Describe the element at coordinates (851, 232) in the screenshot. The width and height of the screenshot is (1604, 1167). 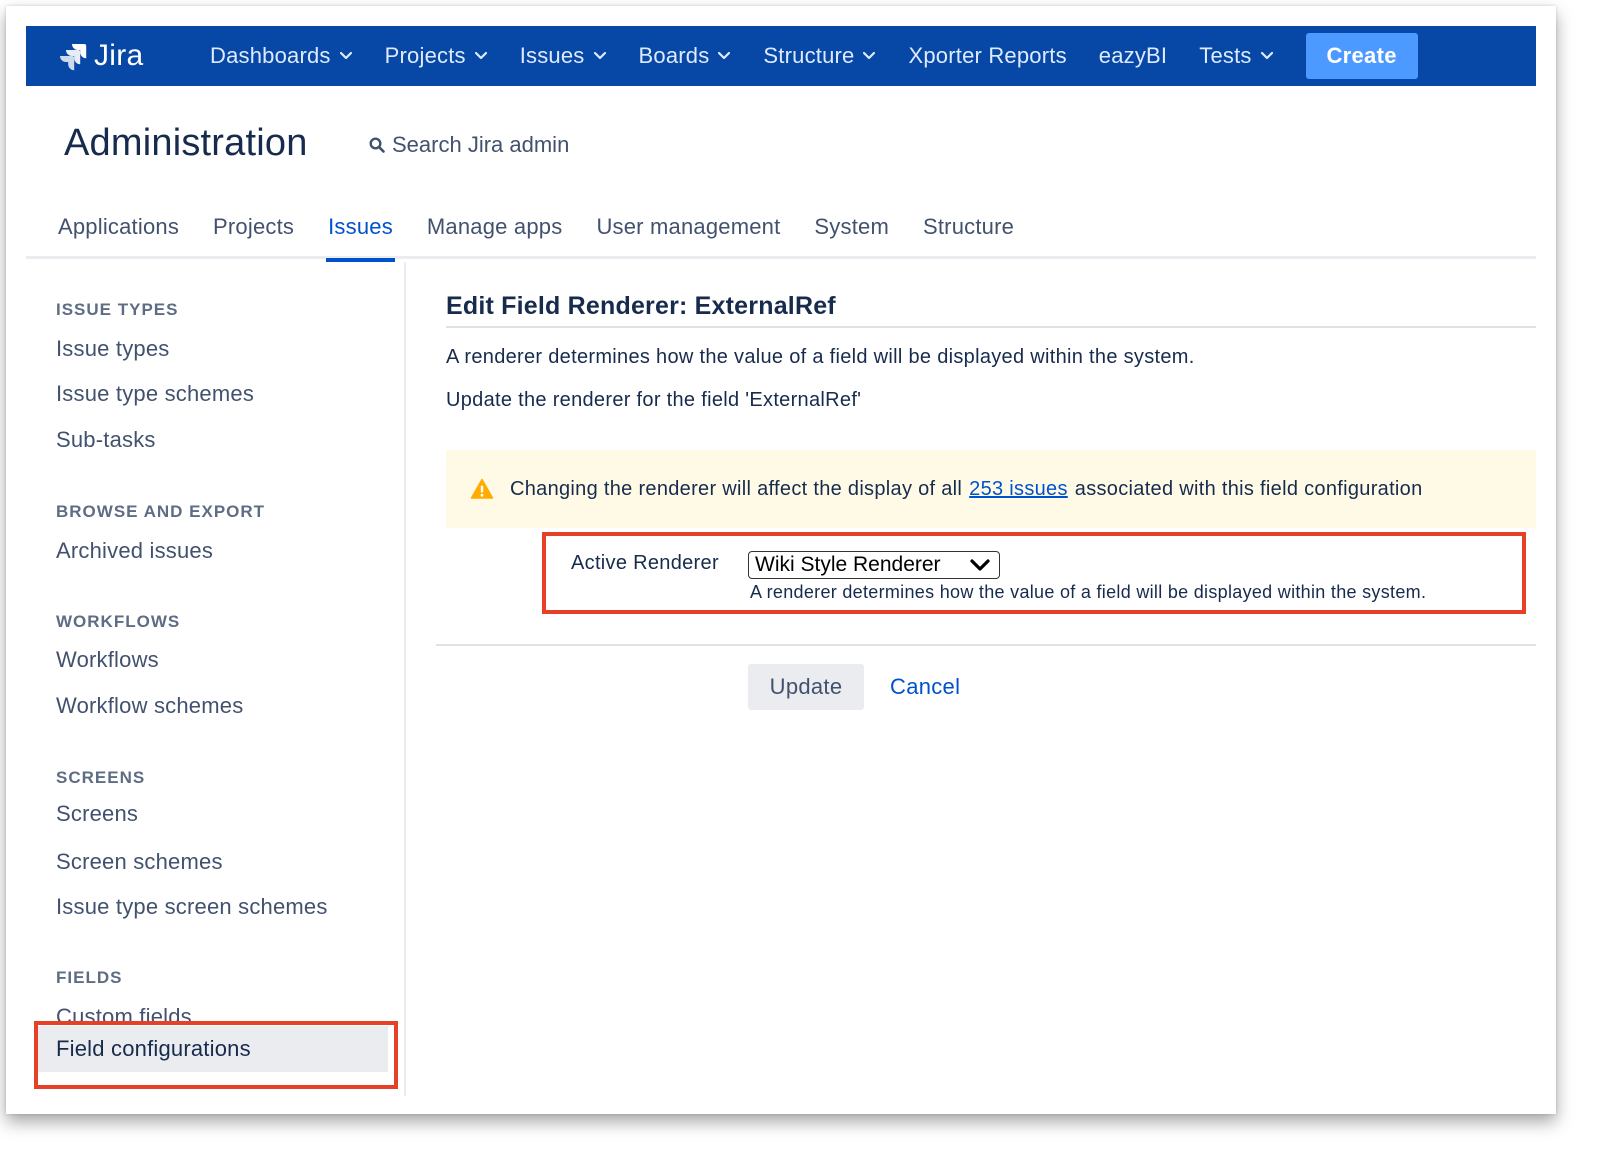
I see `tab-system: System` at that location.